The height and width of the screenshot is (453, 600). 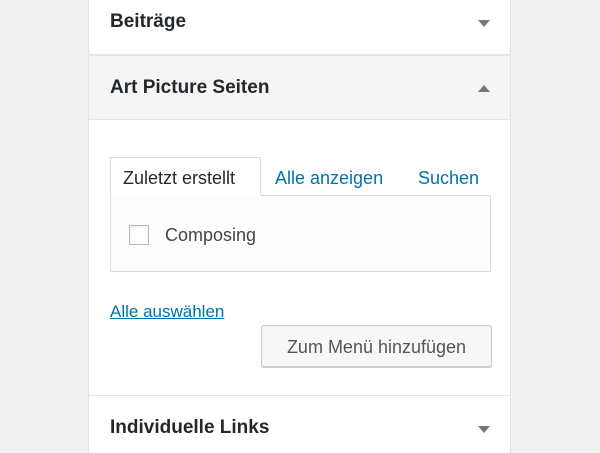 What do you see at coordinates (148, 21) in the screenshot?
I see `section-title-beitraege: Beiträge` at bounding box center [148, 21].